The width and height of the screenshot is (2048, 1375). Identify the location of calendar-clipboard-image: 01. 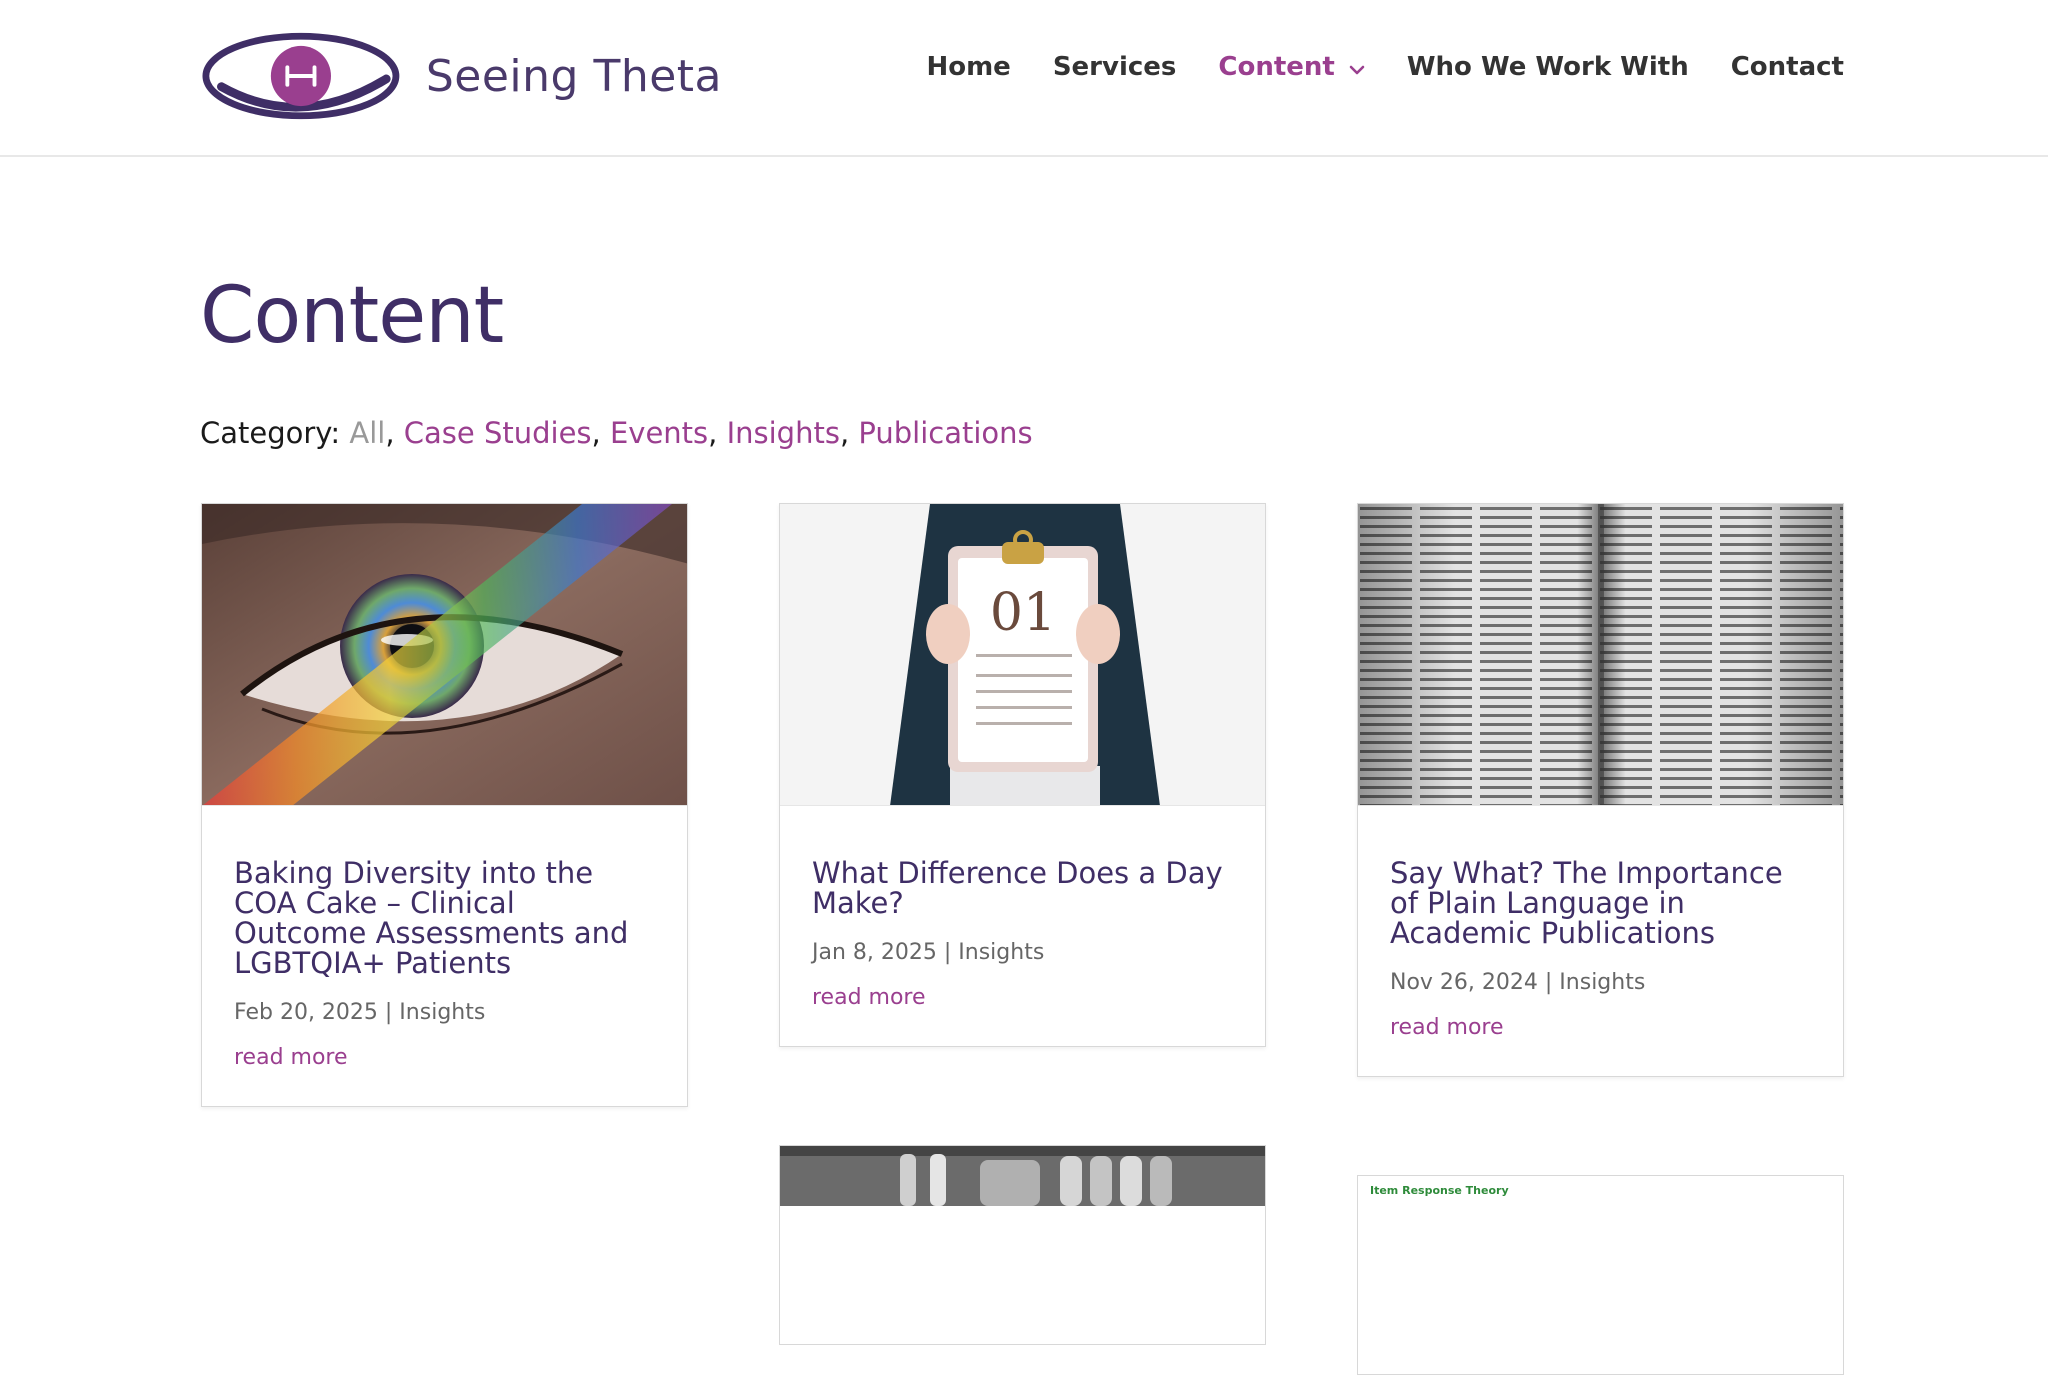
(1022, 654).